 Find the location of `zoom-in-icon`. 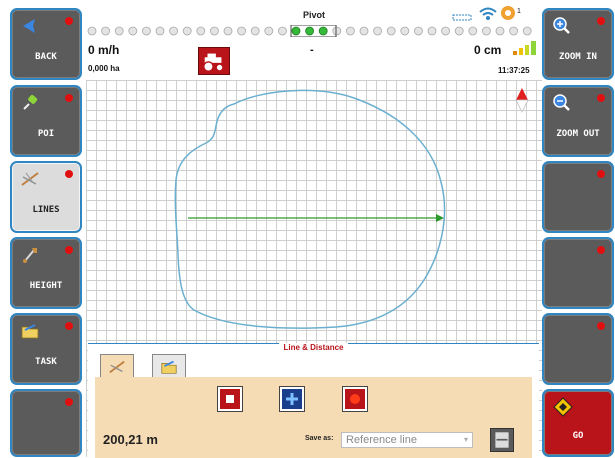

zoom-in-icon is located at coordinates (561, 25).